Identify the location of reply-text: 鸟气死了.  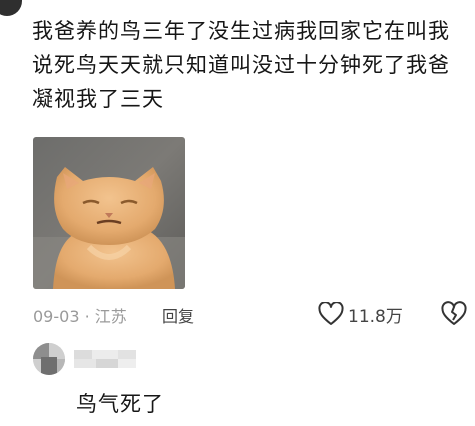
(120, 404).